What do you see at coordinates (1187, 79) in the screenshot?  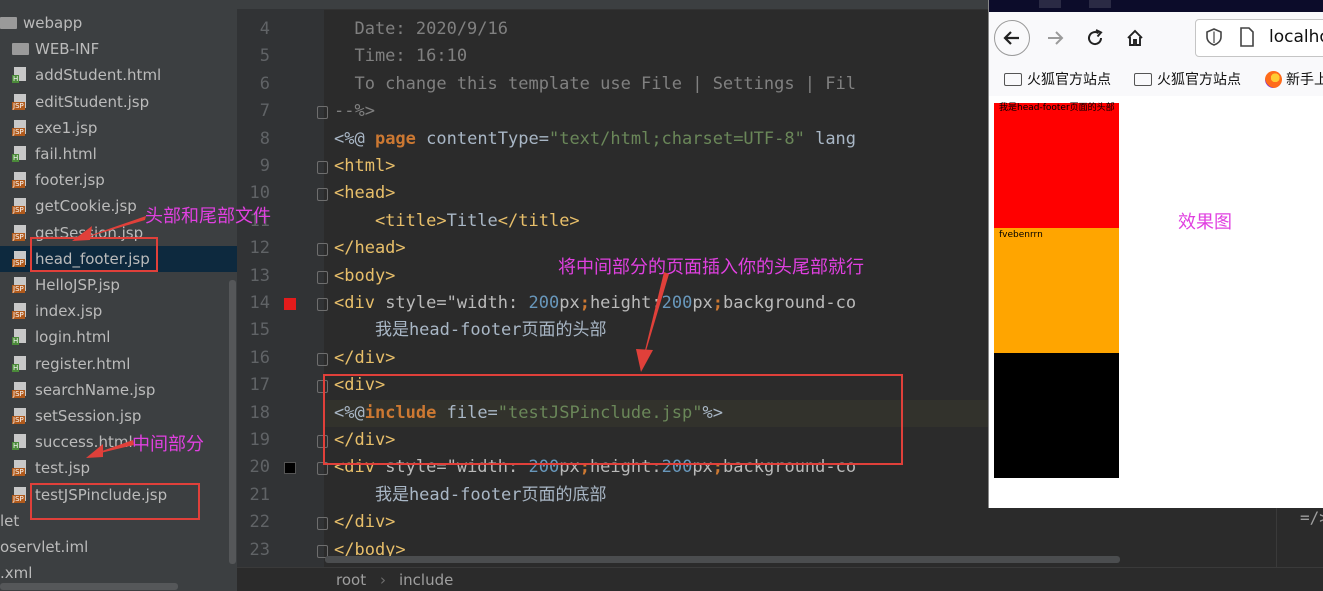 I see `bookmark-firefox-site-2: 火狐官方站点` at bounding box center [1187, 79].